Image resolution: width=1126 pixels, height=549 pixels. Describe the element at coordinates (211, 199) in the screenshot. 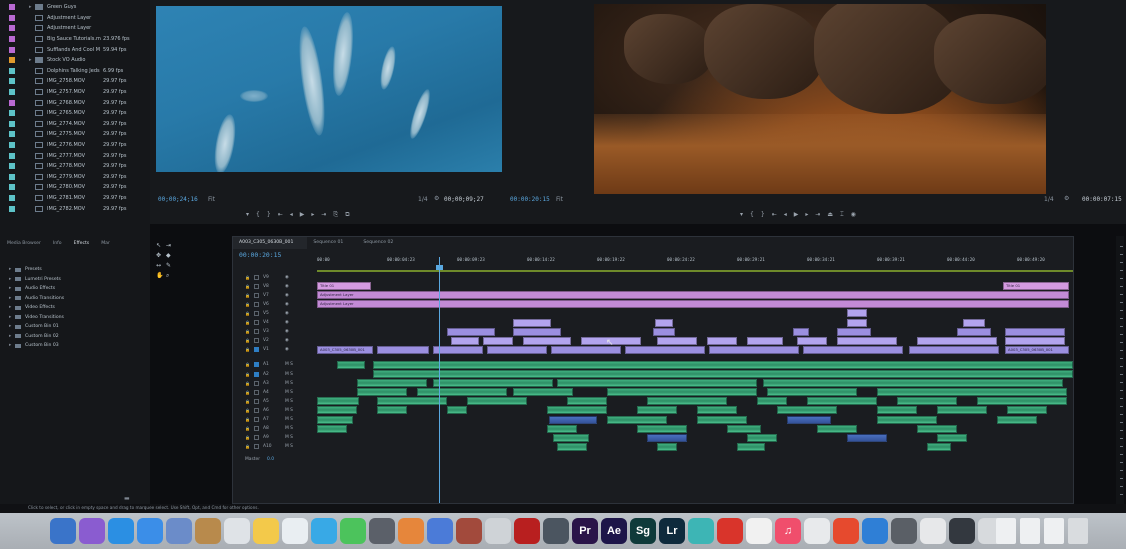

I see `source-fit-select: Fit` at that location.